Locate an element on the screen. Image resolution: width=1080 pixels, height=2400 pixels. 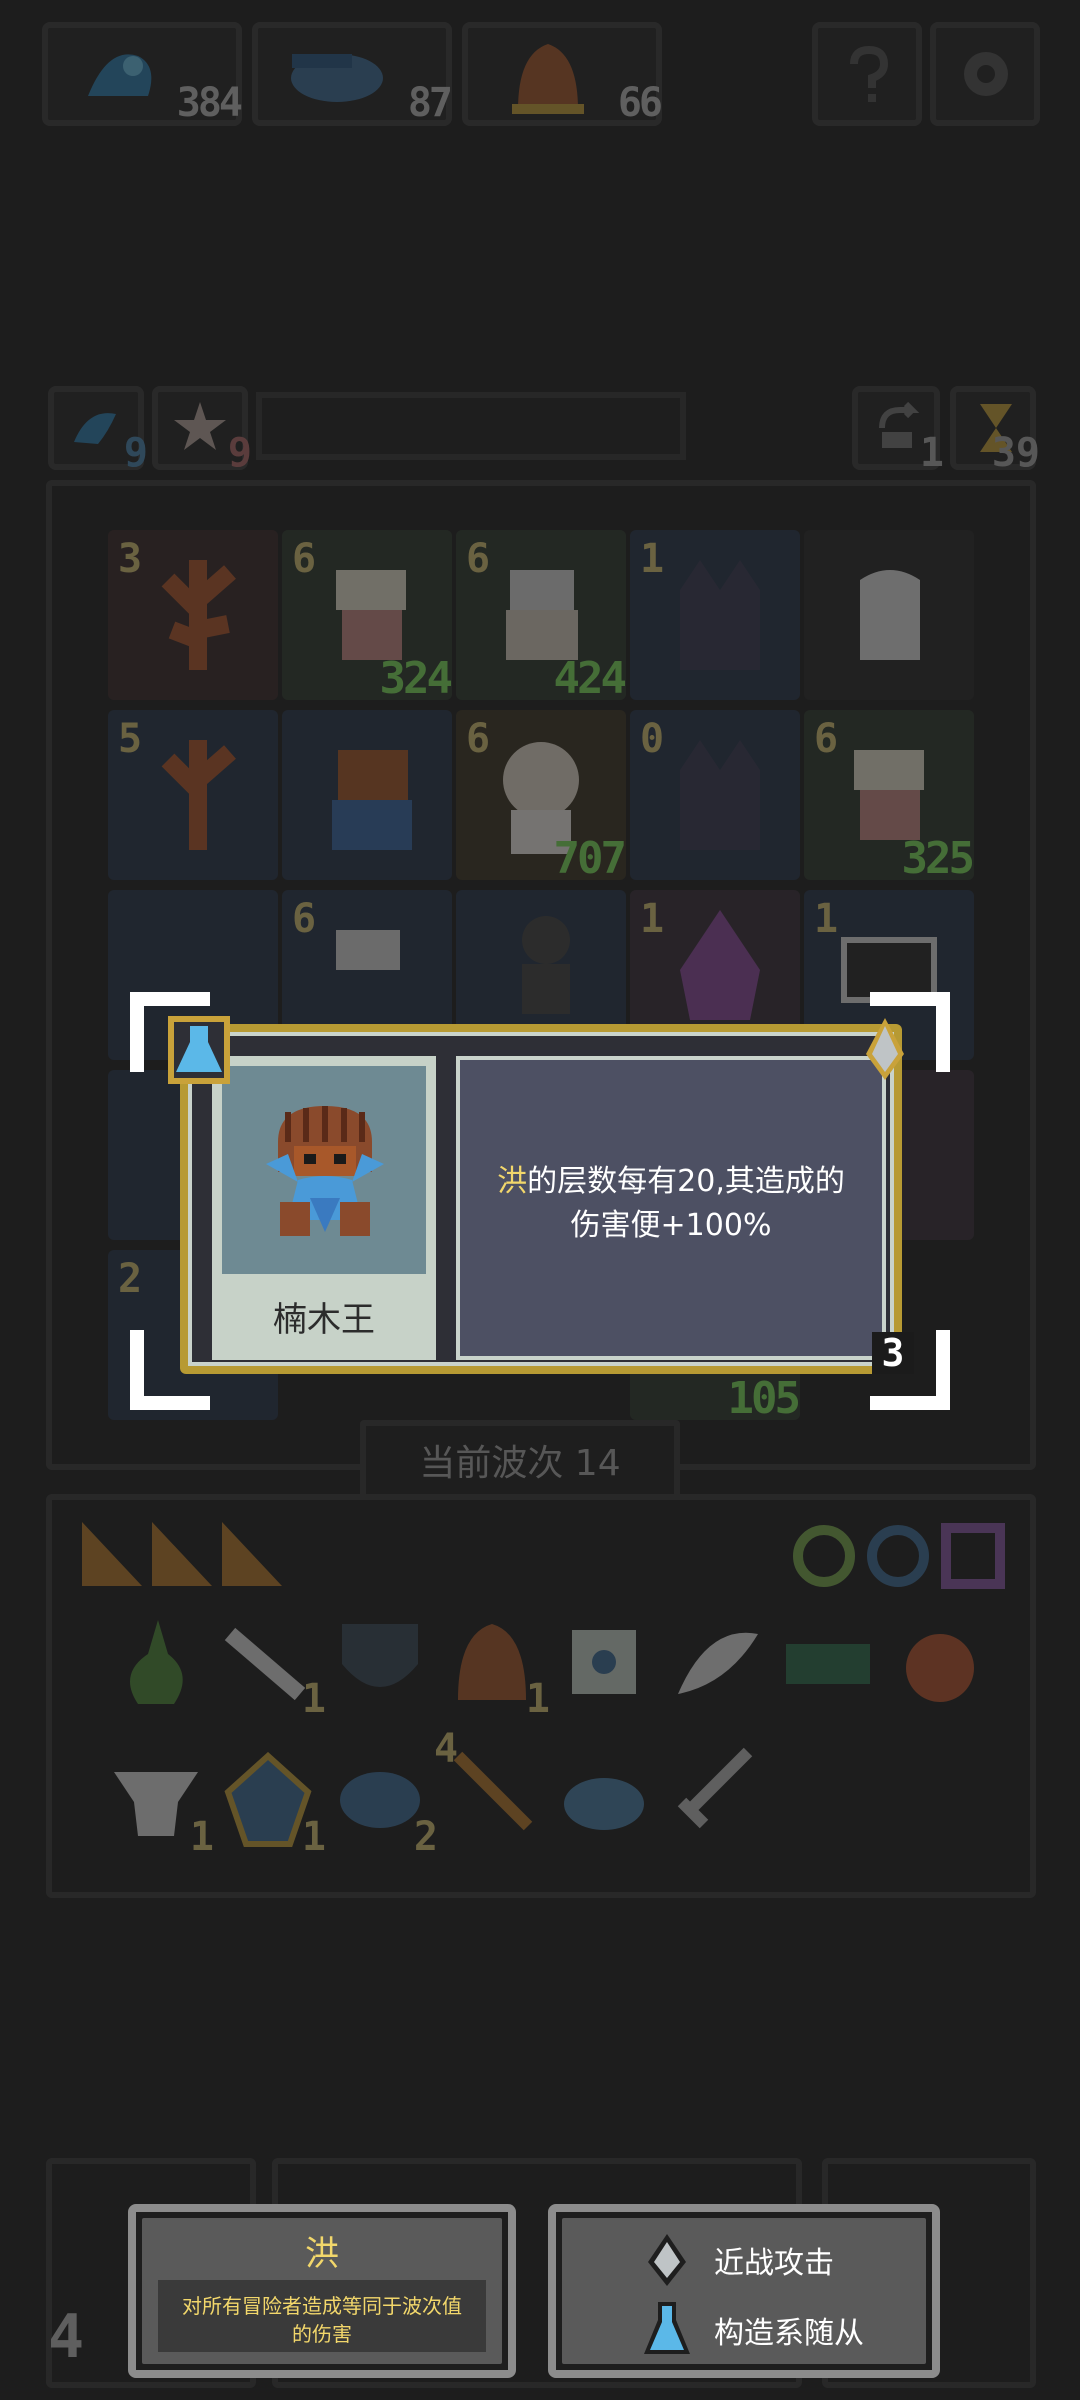
demon-unit-icon is located at coordinates (720, 965).